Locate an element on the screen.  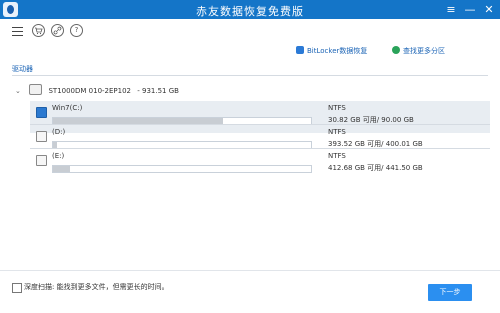
deep-scan-text: 深度扫描: 能找到更多文件，但需更长的时间。 is located at coordinates (96, 287).